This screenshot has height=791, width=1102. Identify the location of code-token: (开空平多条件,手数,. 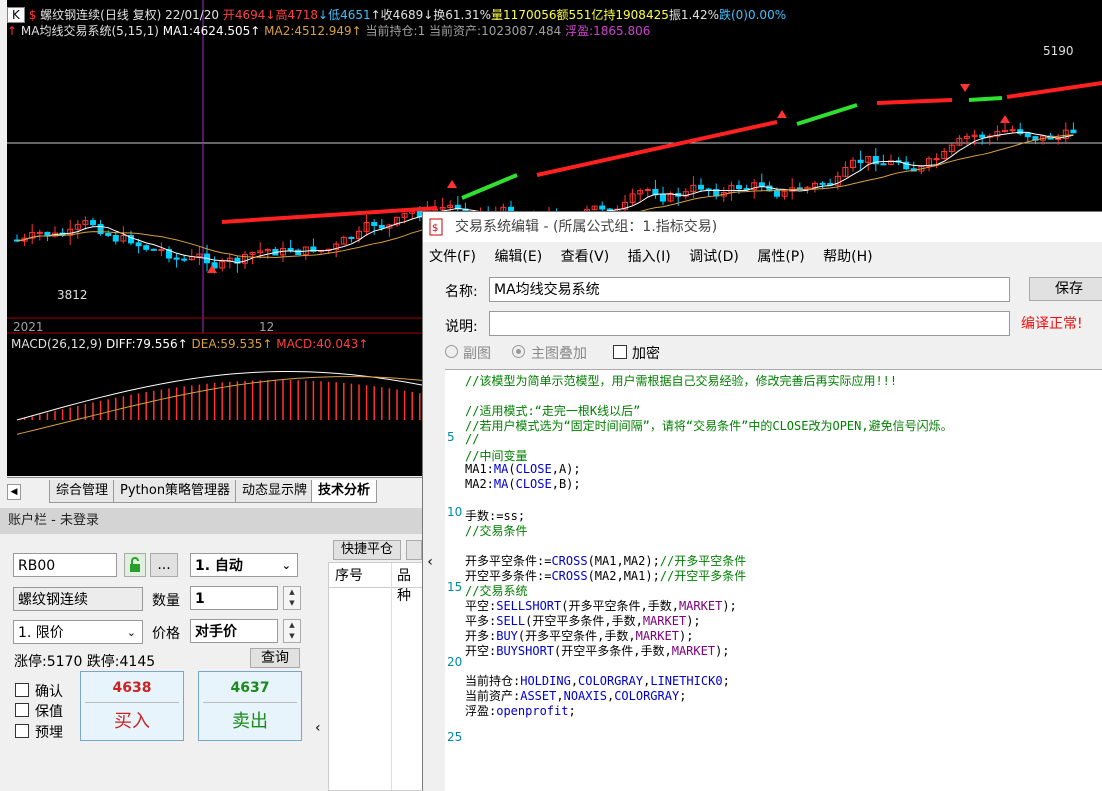
(613, 651).